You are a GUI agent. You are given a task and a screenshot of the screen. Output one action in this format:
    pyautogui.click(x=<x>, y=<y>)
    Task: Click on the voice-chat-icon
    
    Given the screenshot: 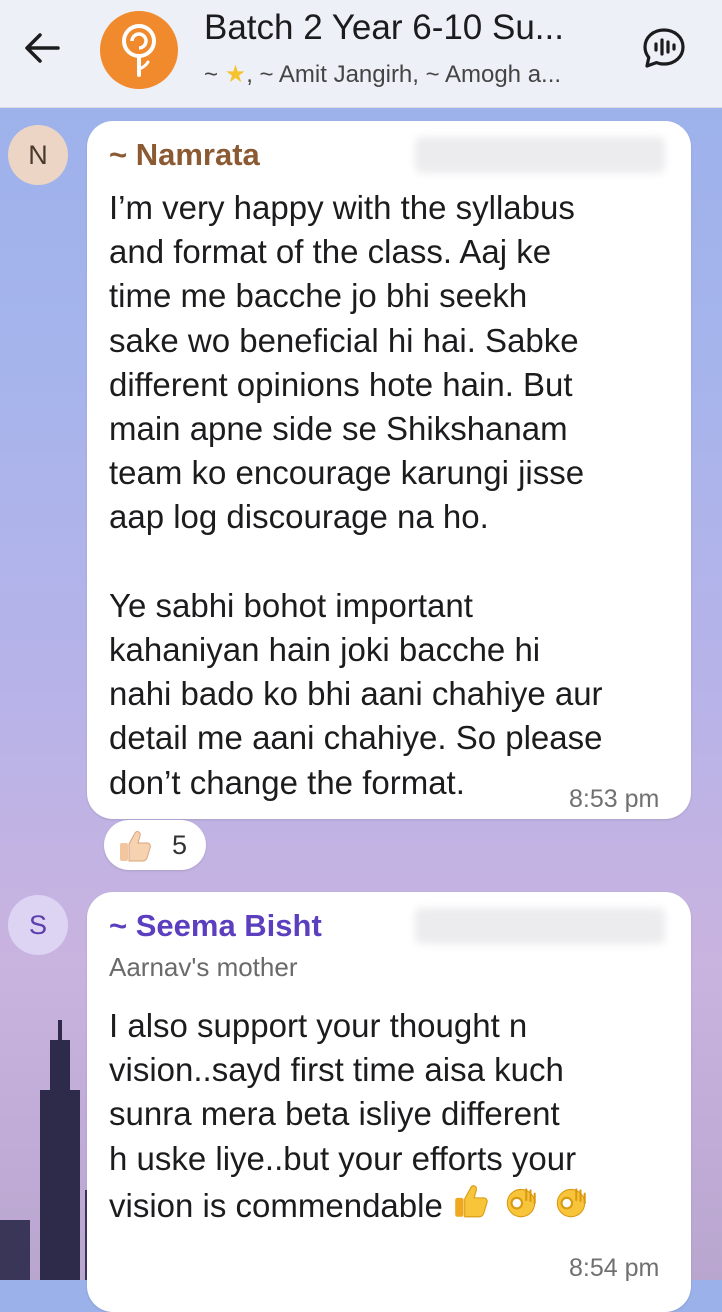 What is the action you would take?
    pyautogui.click(x=664, y=48)
    